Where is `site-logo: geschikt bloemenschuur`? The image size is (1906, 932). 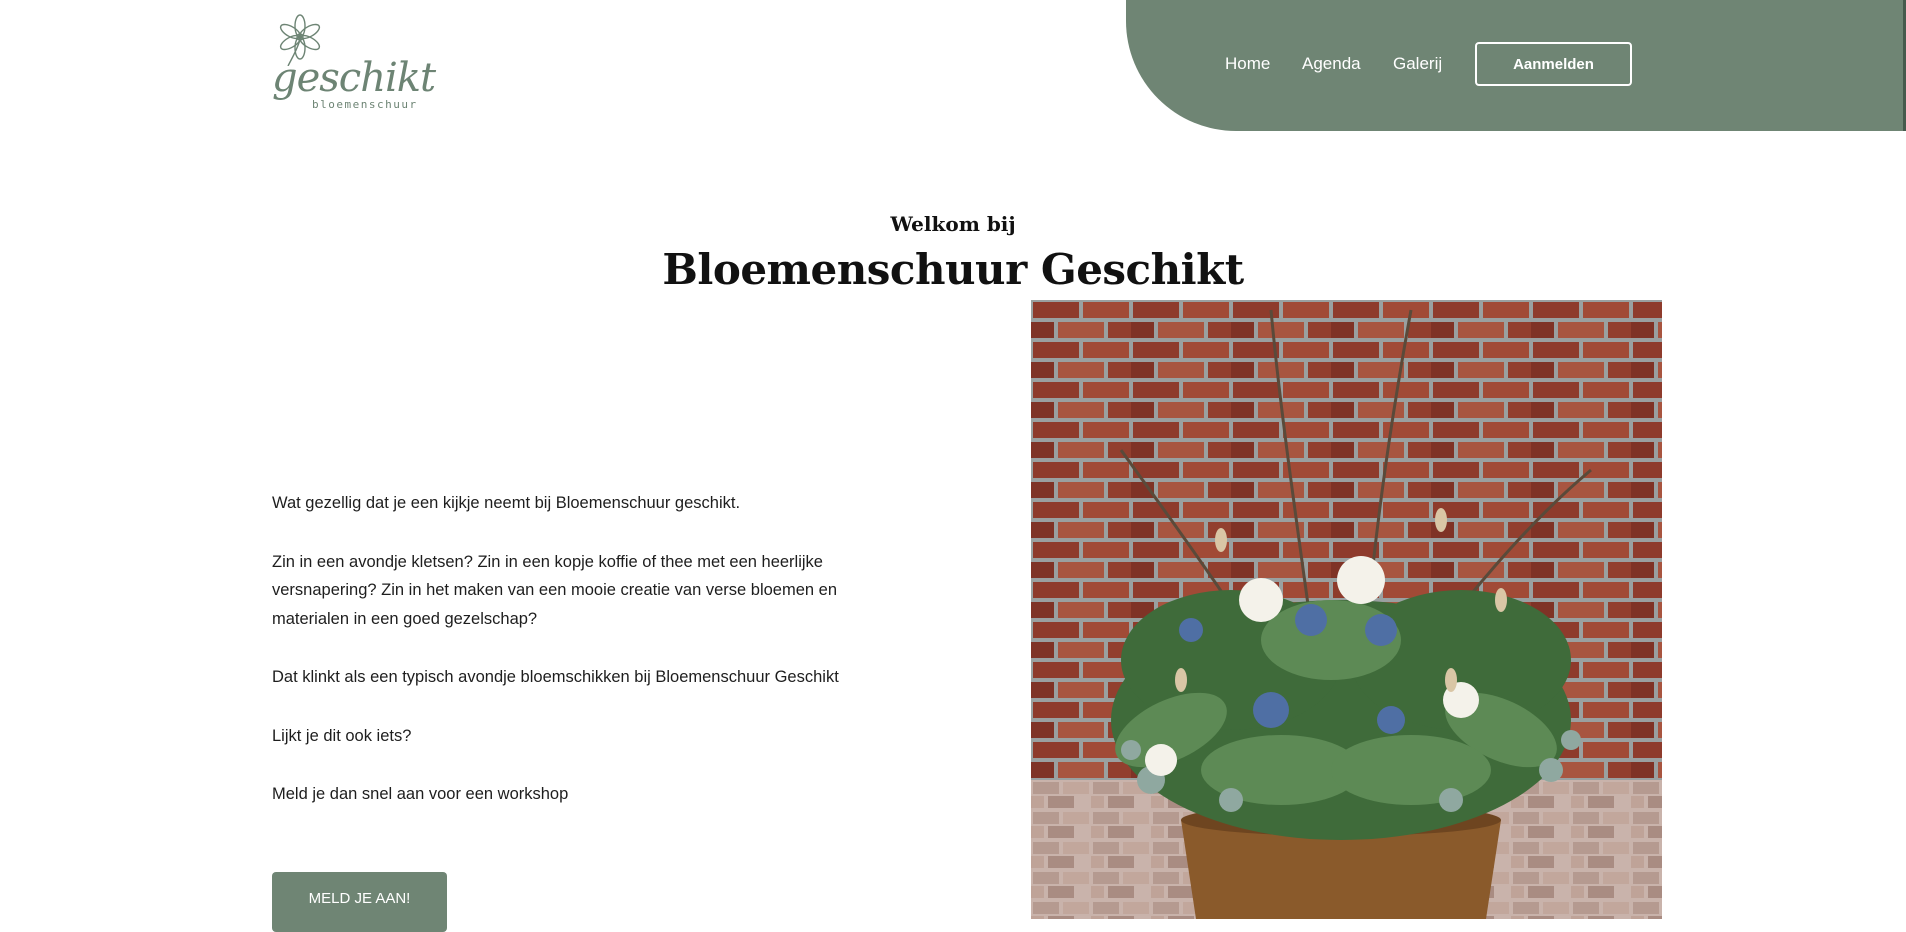 site-logo: geschikt bloemenschuur is located at coordinates (353, 66).